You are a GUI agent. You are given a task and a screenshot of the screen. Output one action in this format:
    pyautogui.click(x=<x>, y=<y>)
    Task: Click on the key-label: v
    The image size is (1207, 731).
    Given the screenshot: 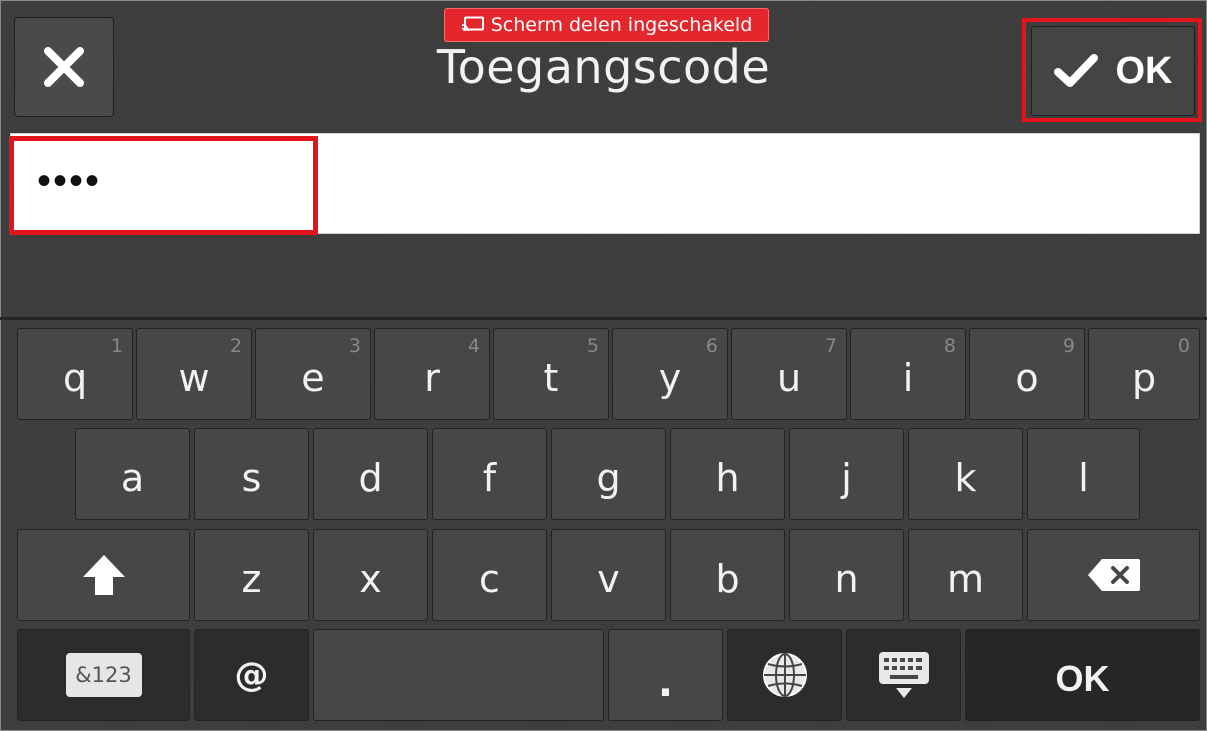 What is the action you would take?
    pyautogui.click(x=608, y=579)
    